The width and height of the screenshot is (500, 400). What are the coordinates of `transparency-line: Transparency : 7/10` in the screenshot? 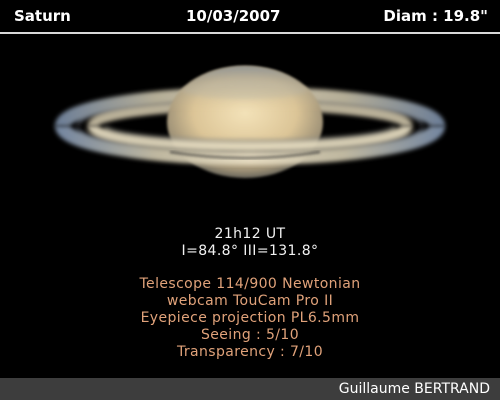 It's located at (250, 352).